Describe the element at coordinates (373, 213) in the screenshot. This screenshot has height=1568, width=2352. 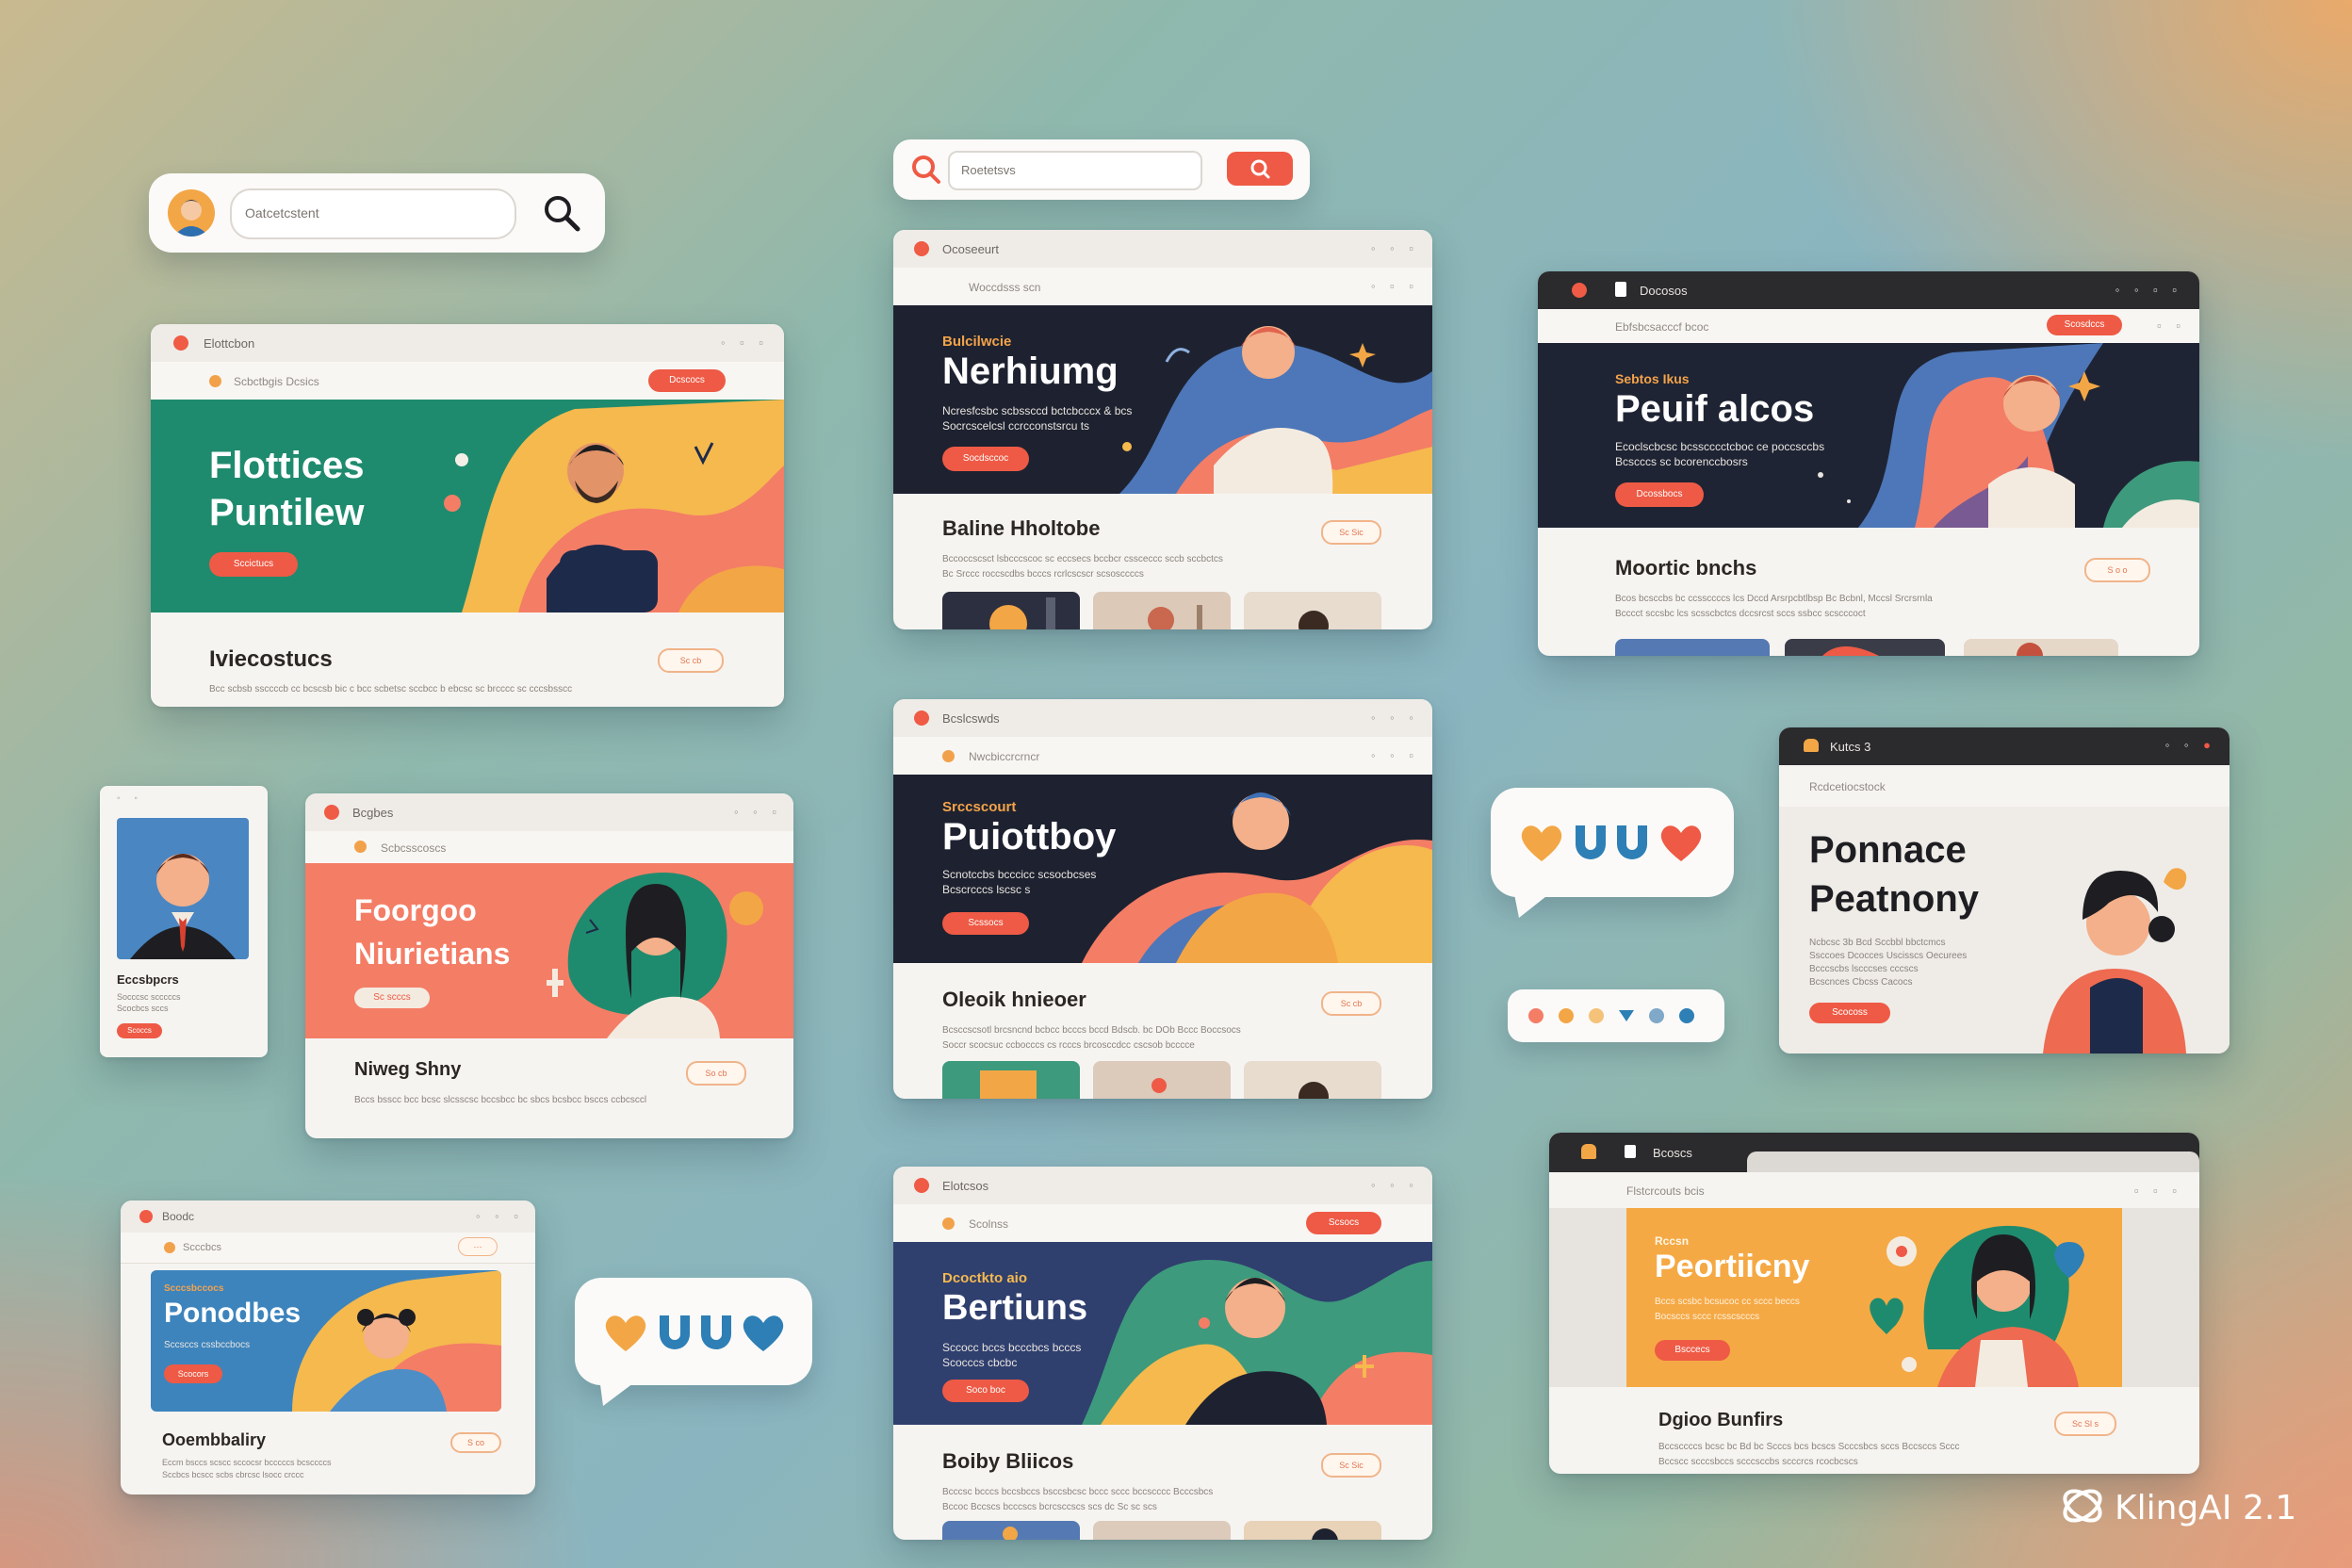
I see `search-input: Oatcetcstent` at that location.